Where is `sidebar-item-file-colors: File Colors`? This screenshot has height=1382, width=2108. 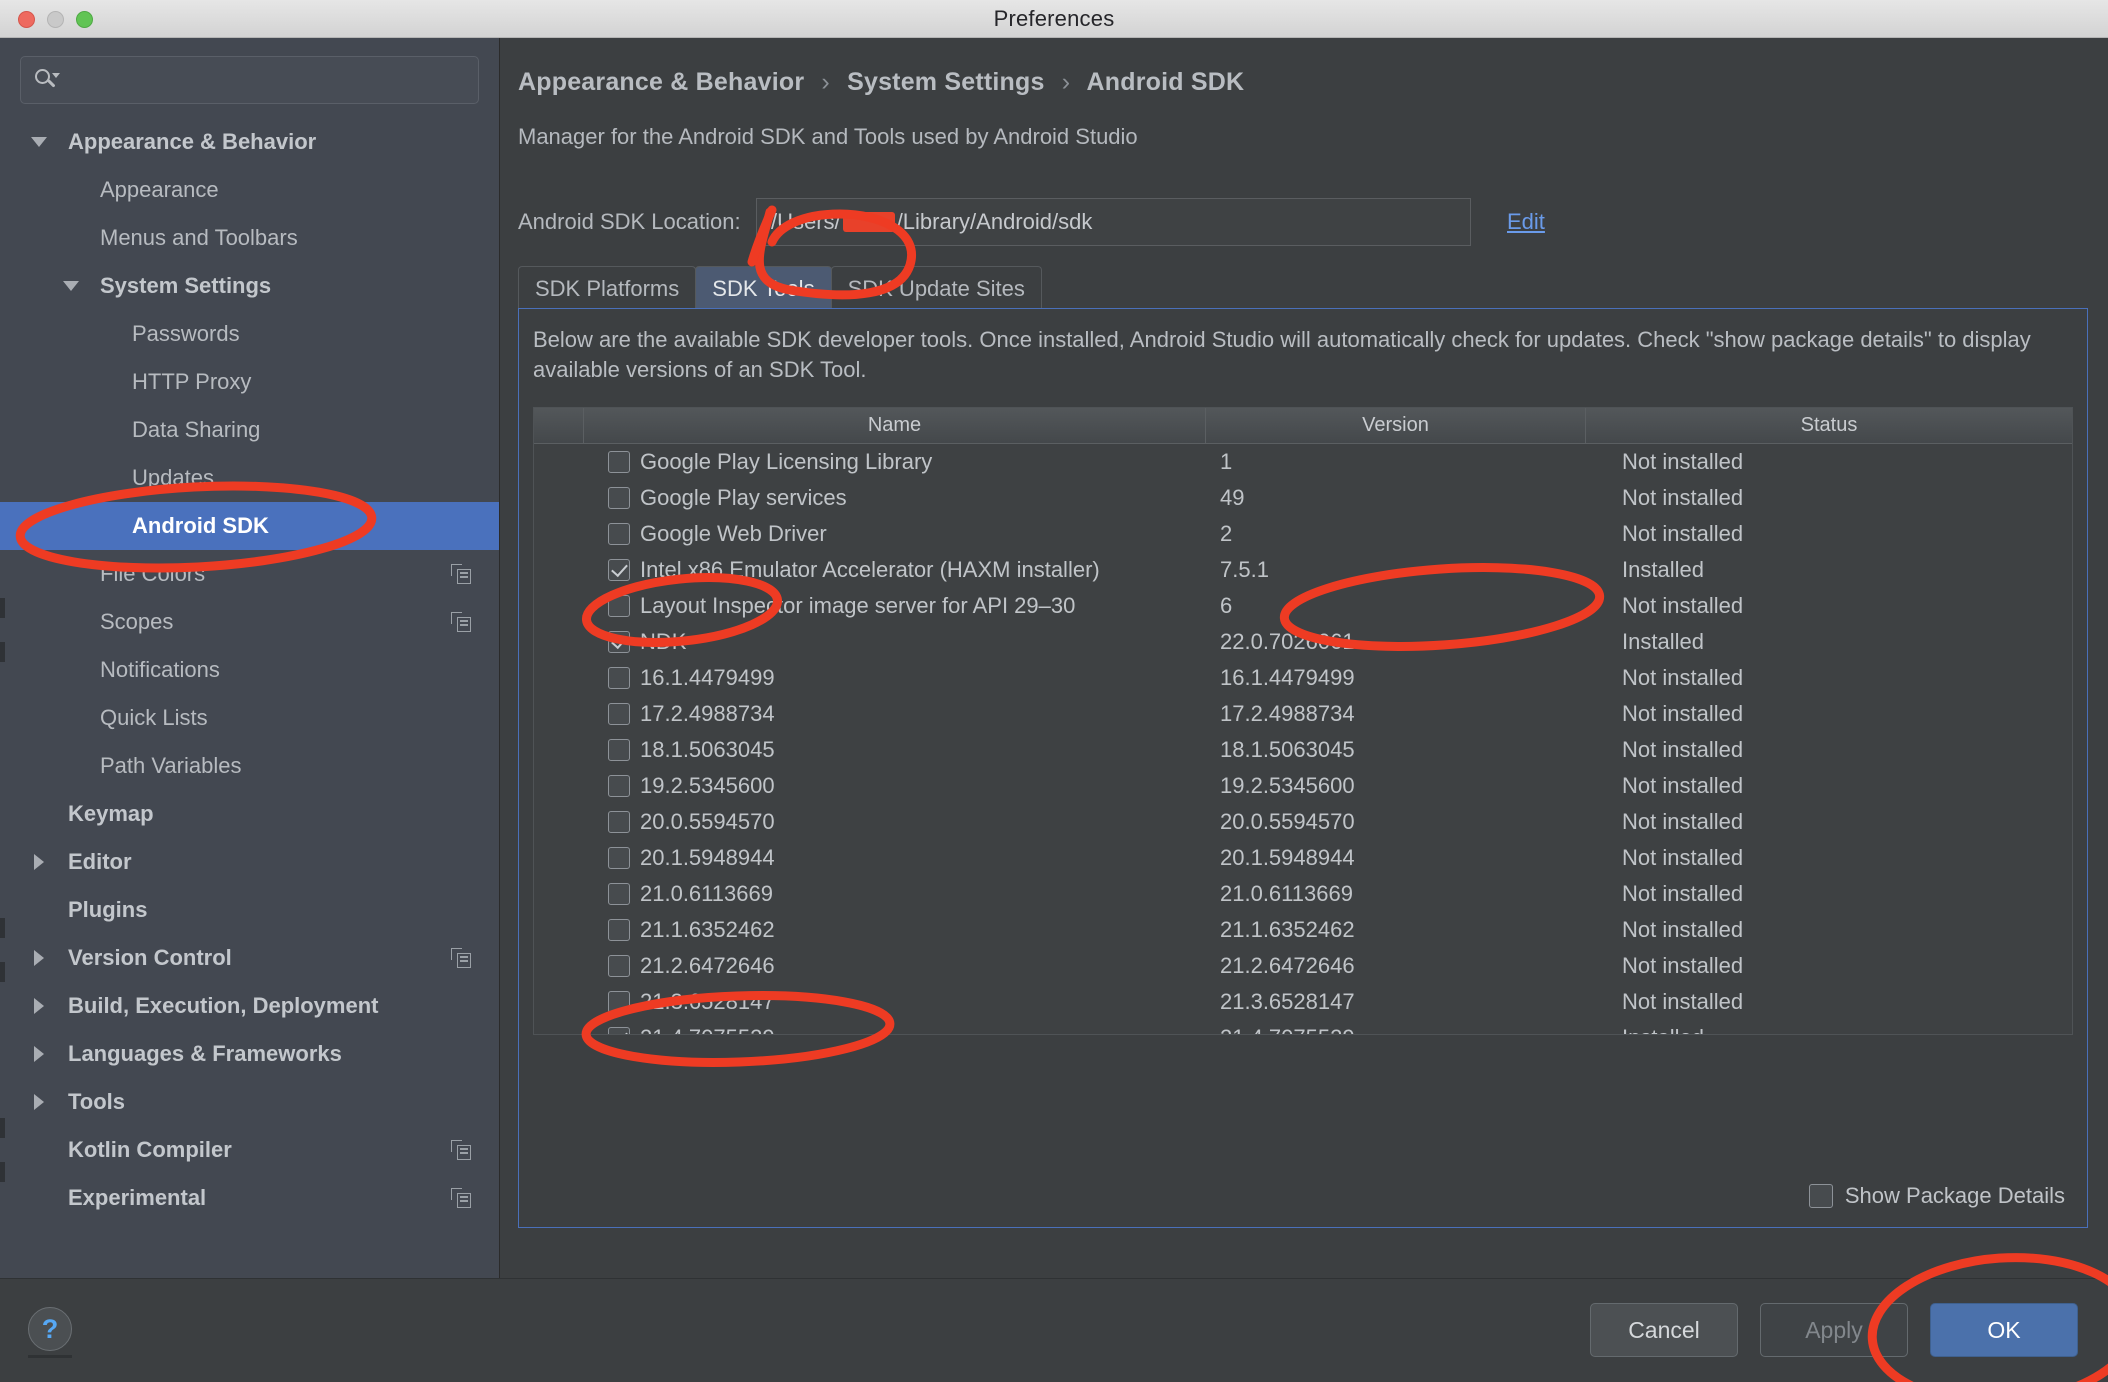
sidebar-item-file-colors: File Colors is located at coordinates (249, 574).